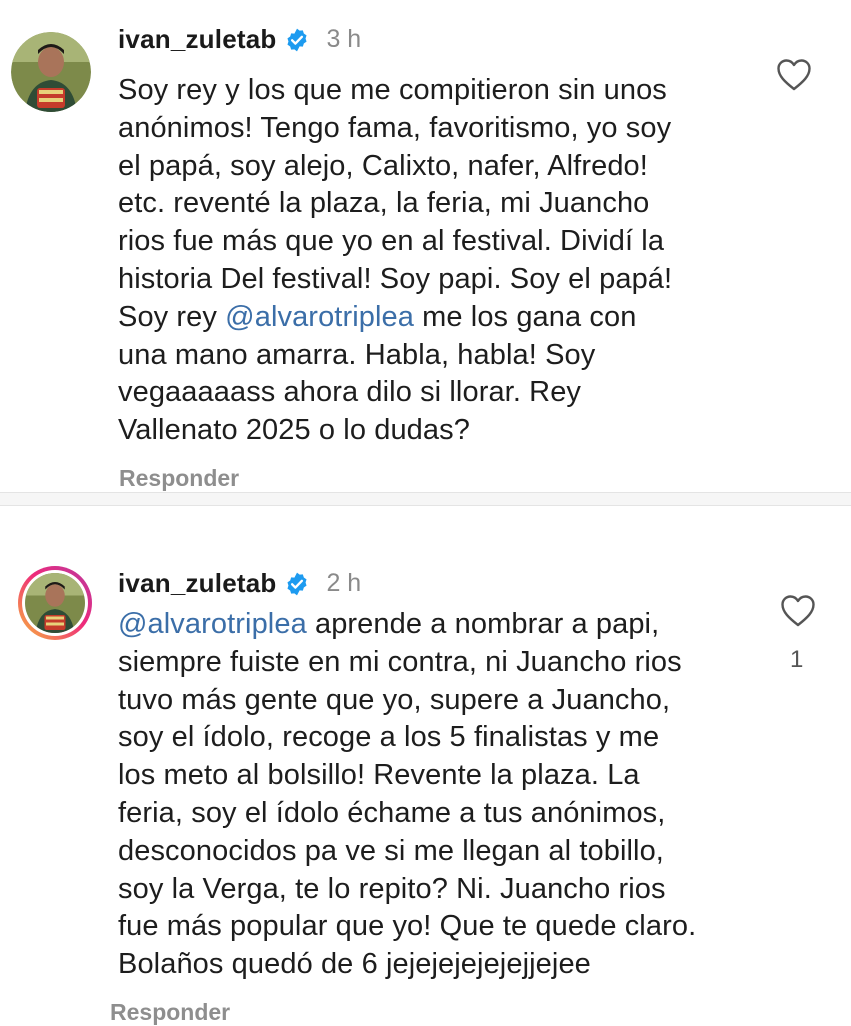  I want to click on comment-header: ivan_zuletab 3 h, so click(239, 39).